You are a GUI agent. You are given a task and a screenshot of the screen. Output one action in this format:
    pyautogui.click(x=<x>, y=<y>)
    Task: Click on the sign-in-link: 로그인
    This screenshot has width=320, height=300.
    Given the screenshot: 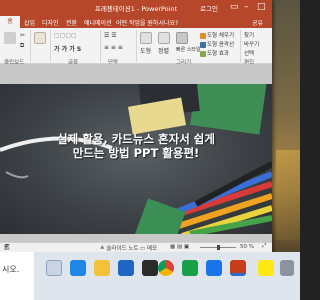 What is the action you would take?
    pyautogui.click(x=209, y=8)
    